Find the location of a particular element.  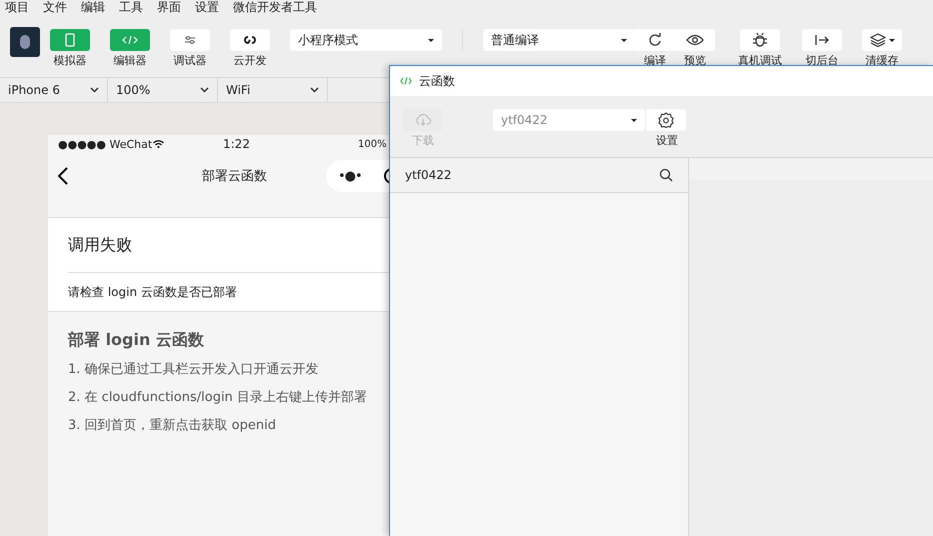

sliders-icon is located at coordinates (190, 40).